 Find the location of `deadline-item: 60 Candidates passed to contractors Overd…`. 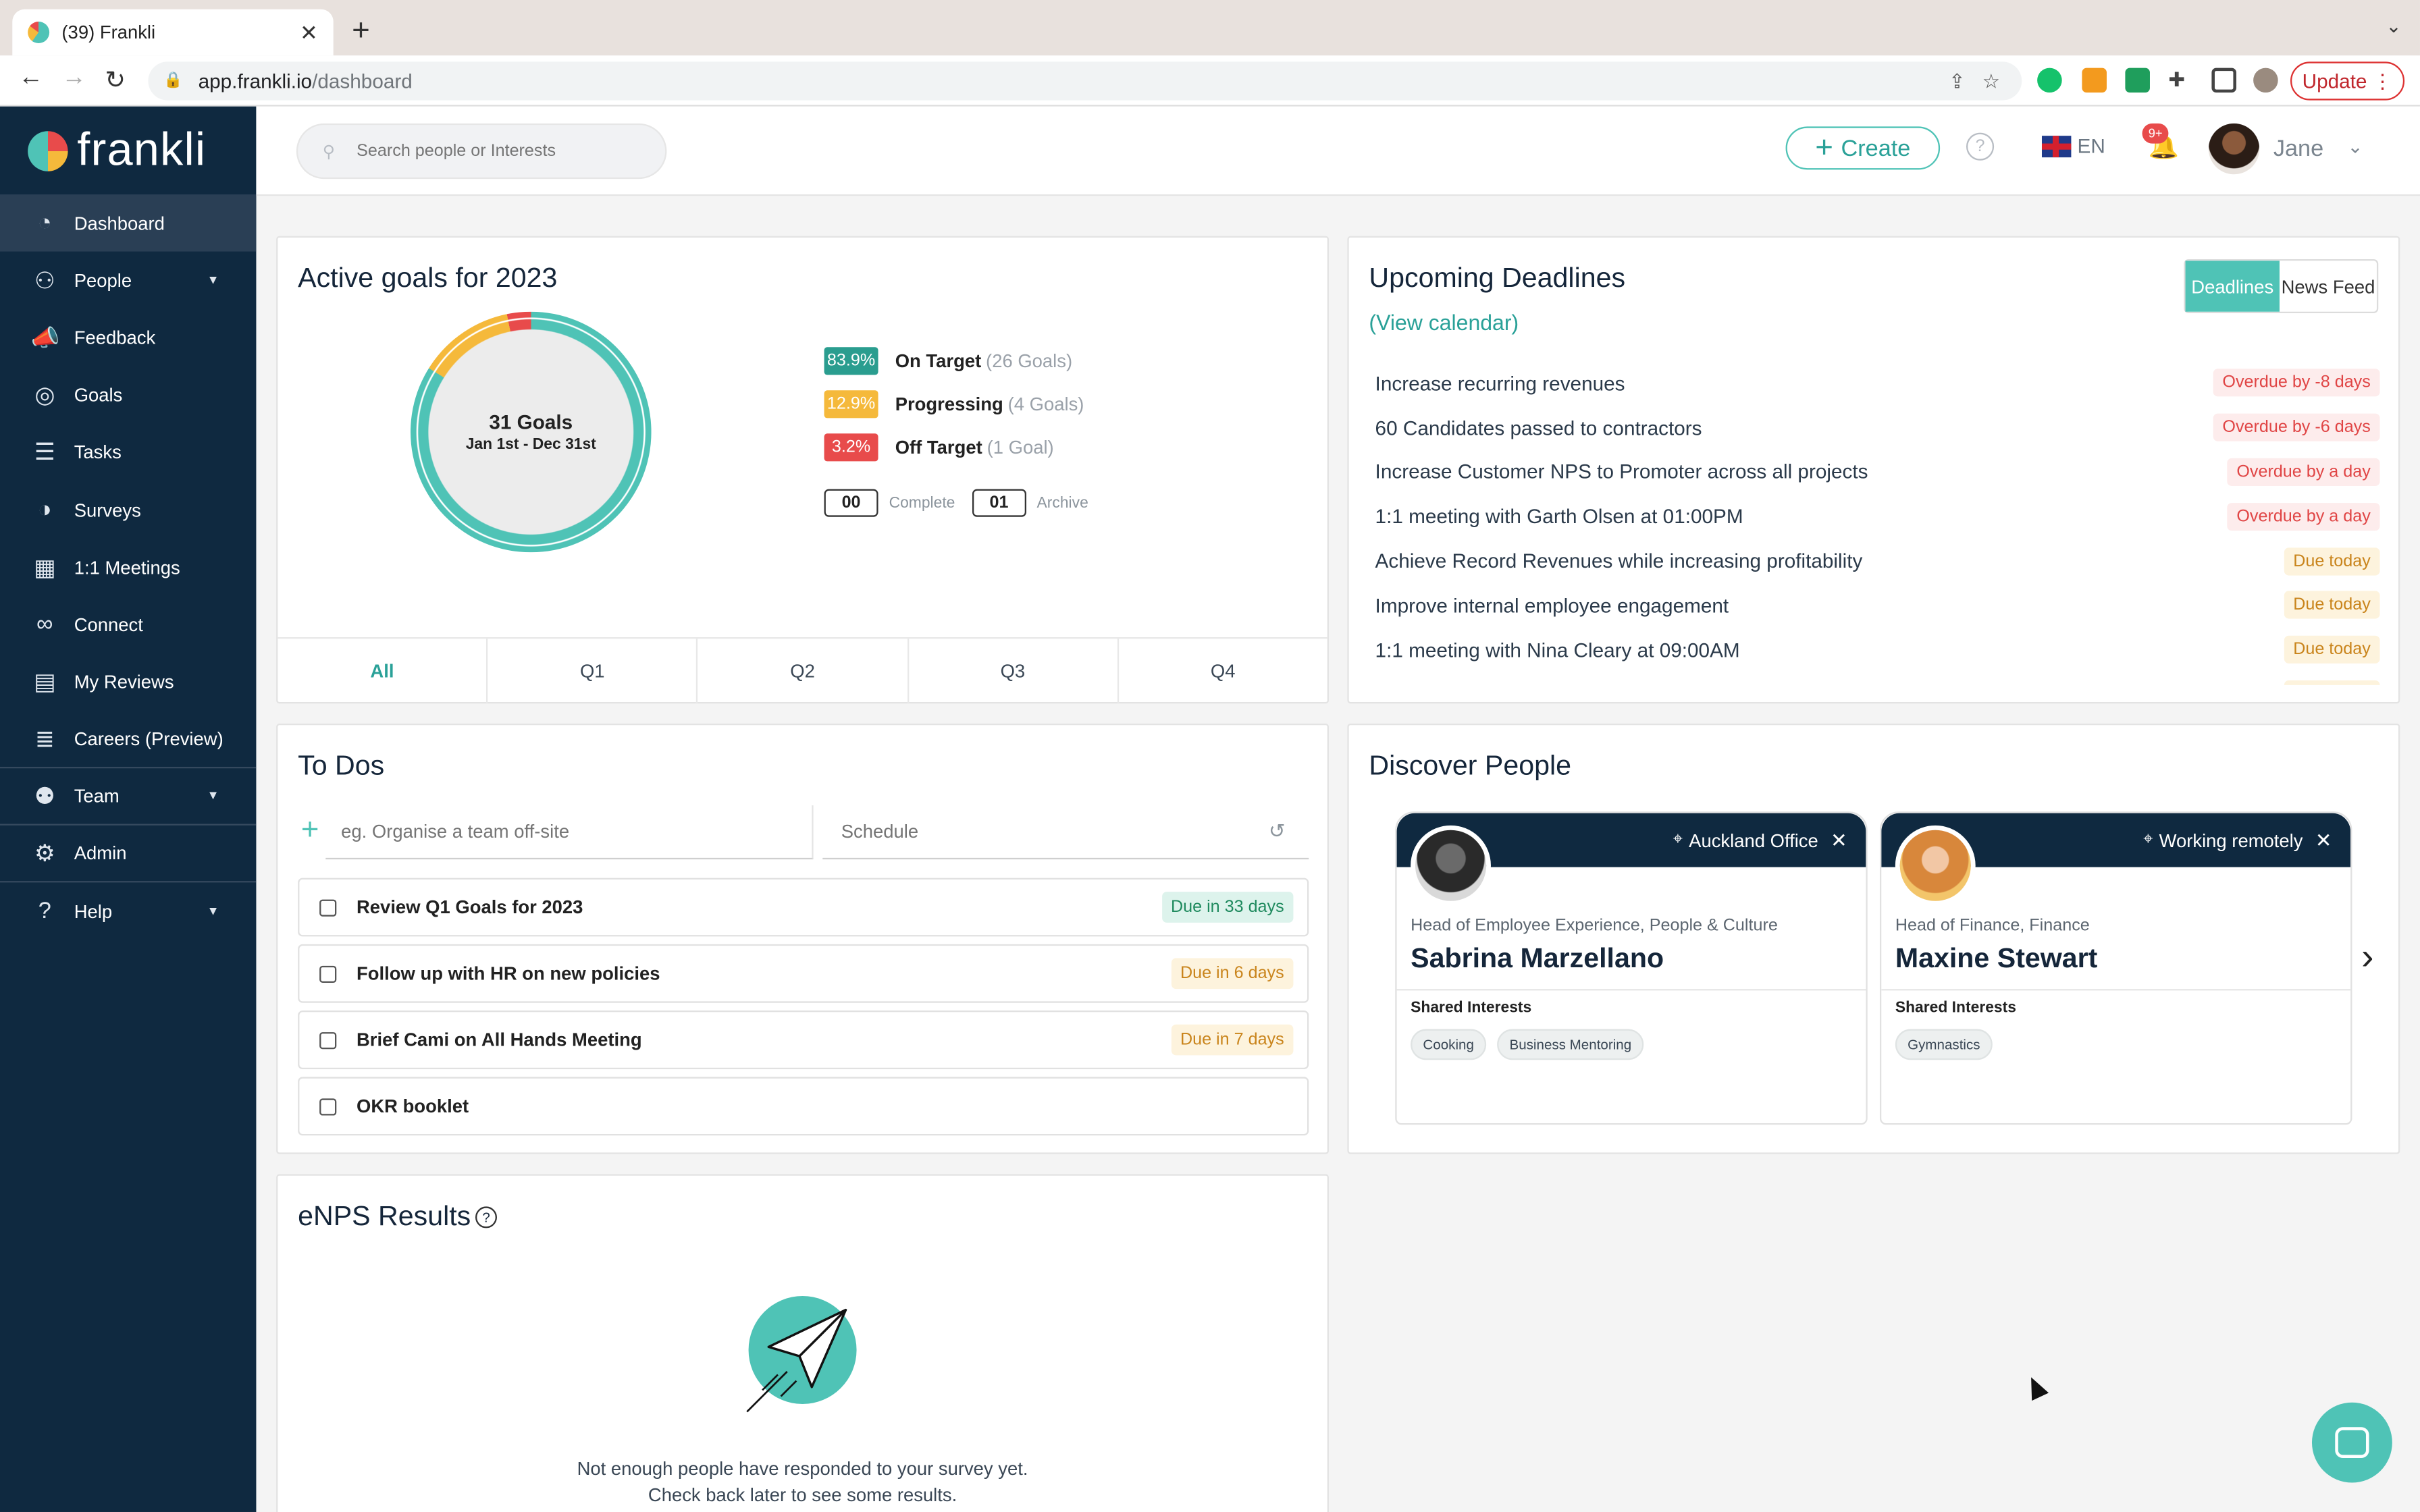

deadline-item: 60 Candidates passed to contractors Overd… is located at coordinates (1877, 428).